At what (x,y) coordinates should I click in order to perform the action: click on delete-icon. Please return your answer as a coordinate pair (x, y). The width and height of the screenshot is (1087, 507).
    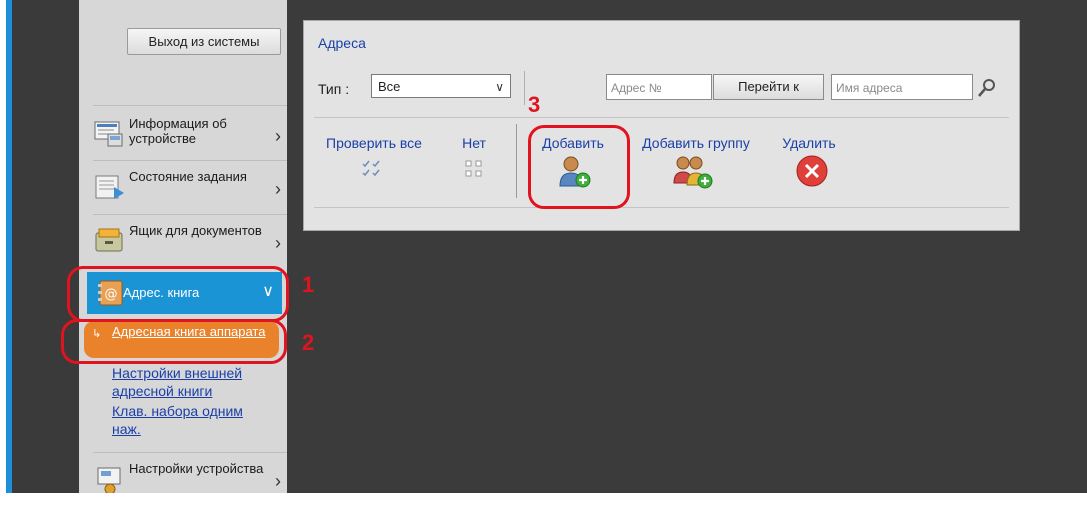
    Looking at the image, I should click on (812, 171).